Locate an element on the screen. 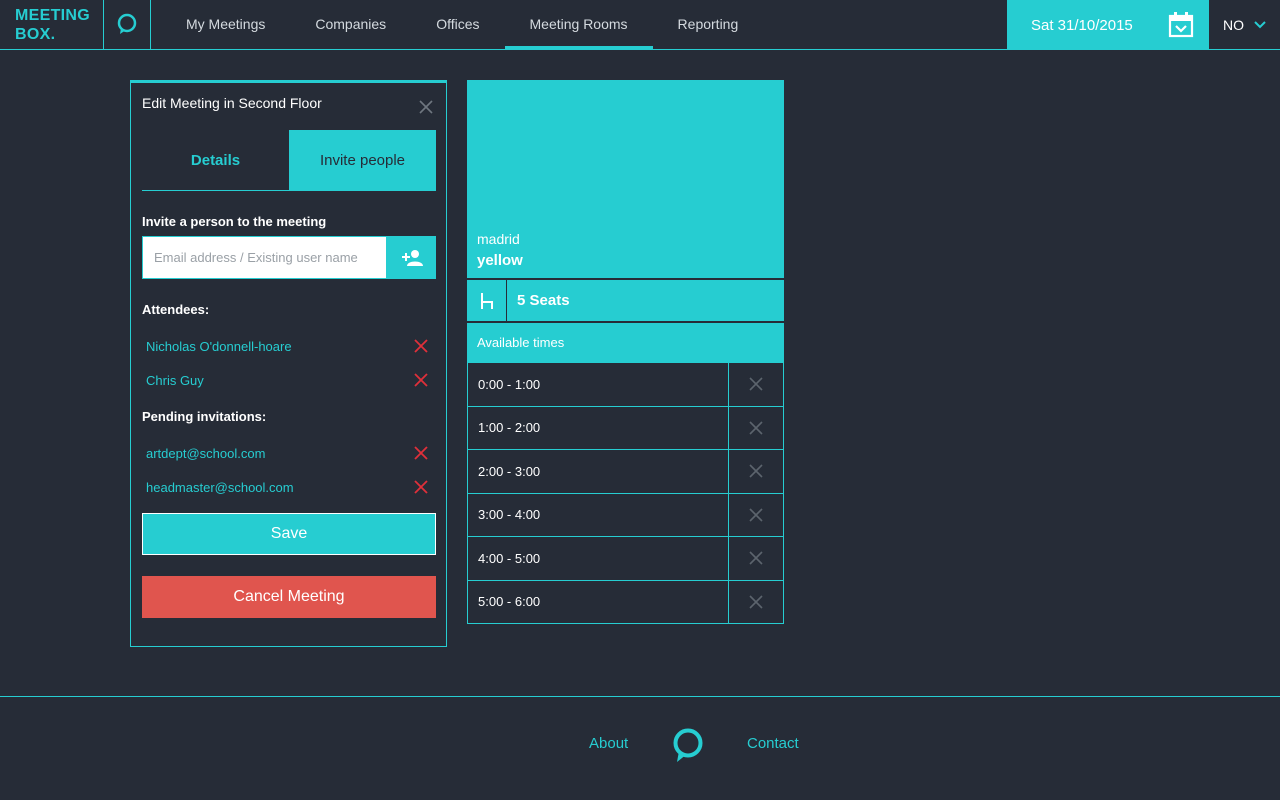  tab-details: Details is located at coordinates (215, 160).